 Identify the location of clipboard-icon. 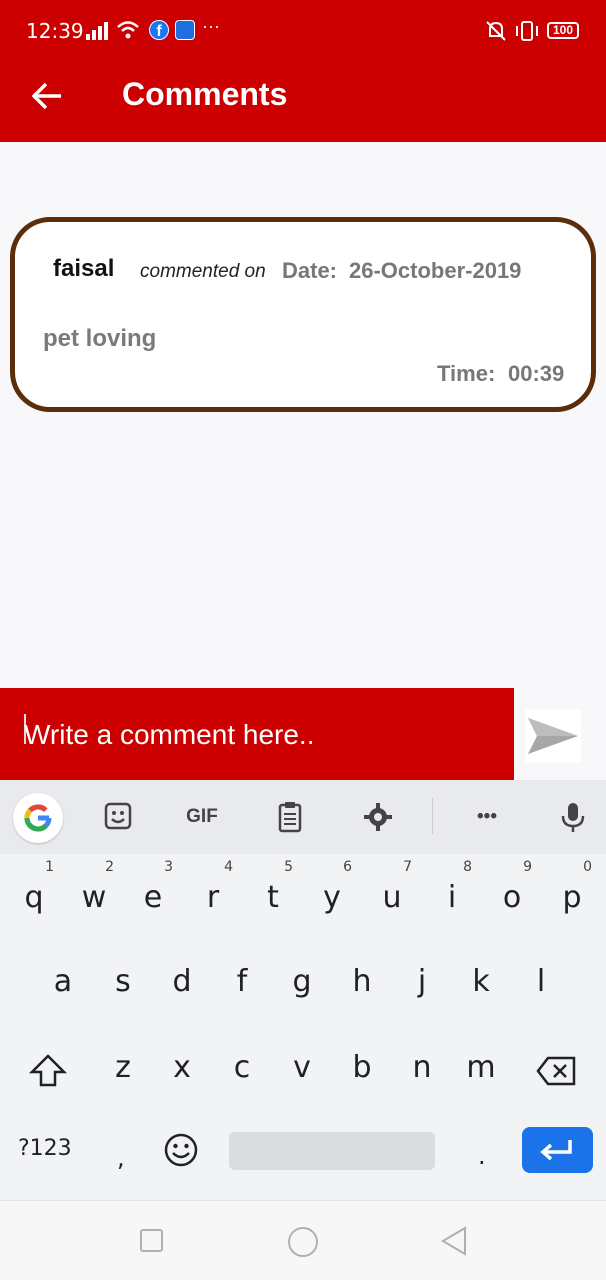
(290, 817).